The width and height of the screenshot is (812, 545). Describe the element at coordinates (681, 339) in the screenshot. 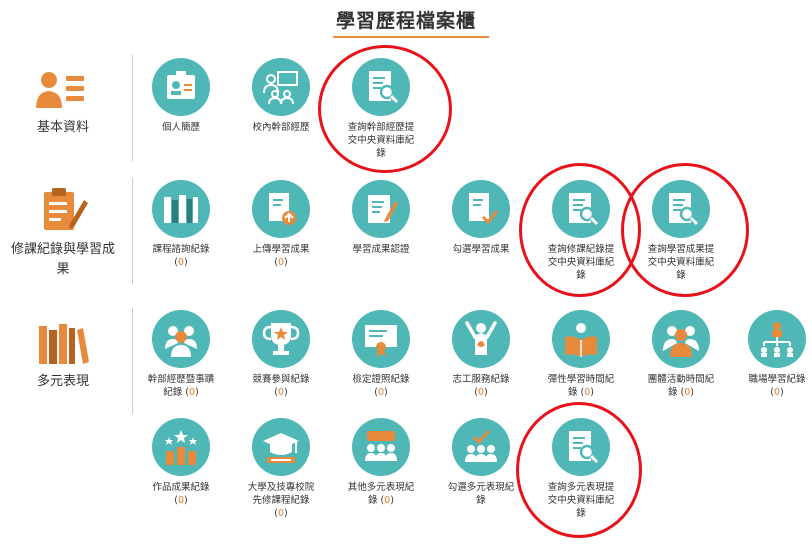

I see `group-activity-circle` at that location.